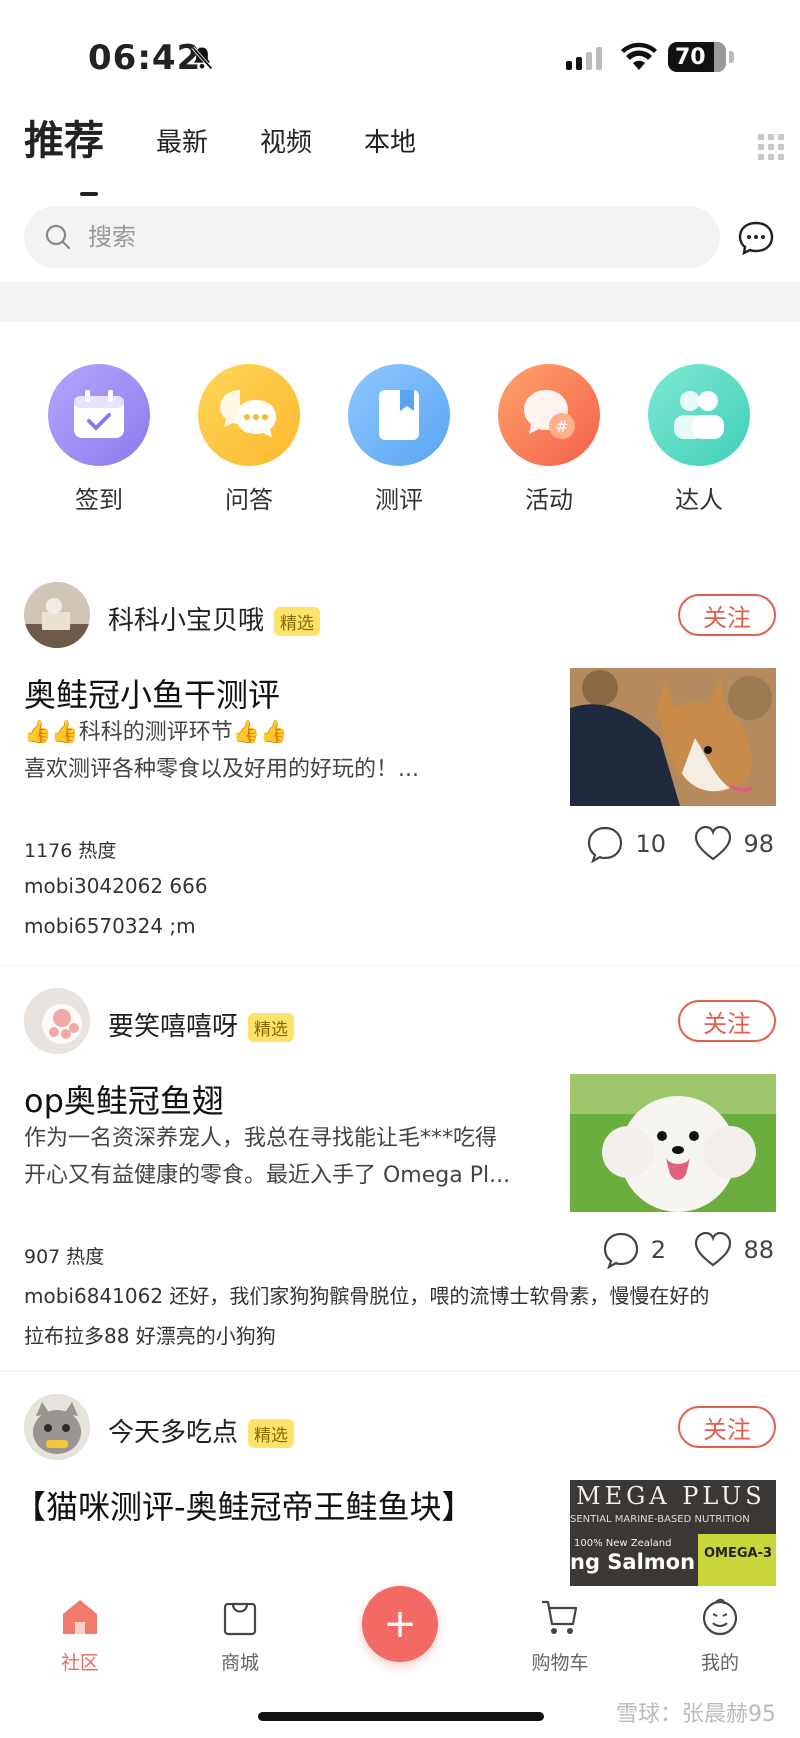 The height and width of the screenshot is (1738, 800). Describe the element at coordinates (633, 1562) in the screenshot. I see `thumbnail-text: ng Salmon` at that location.